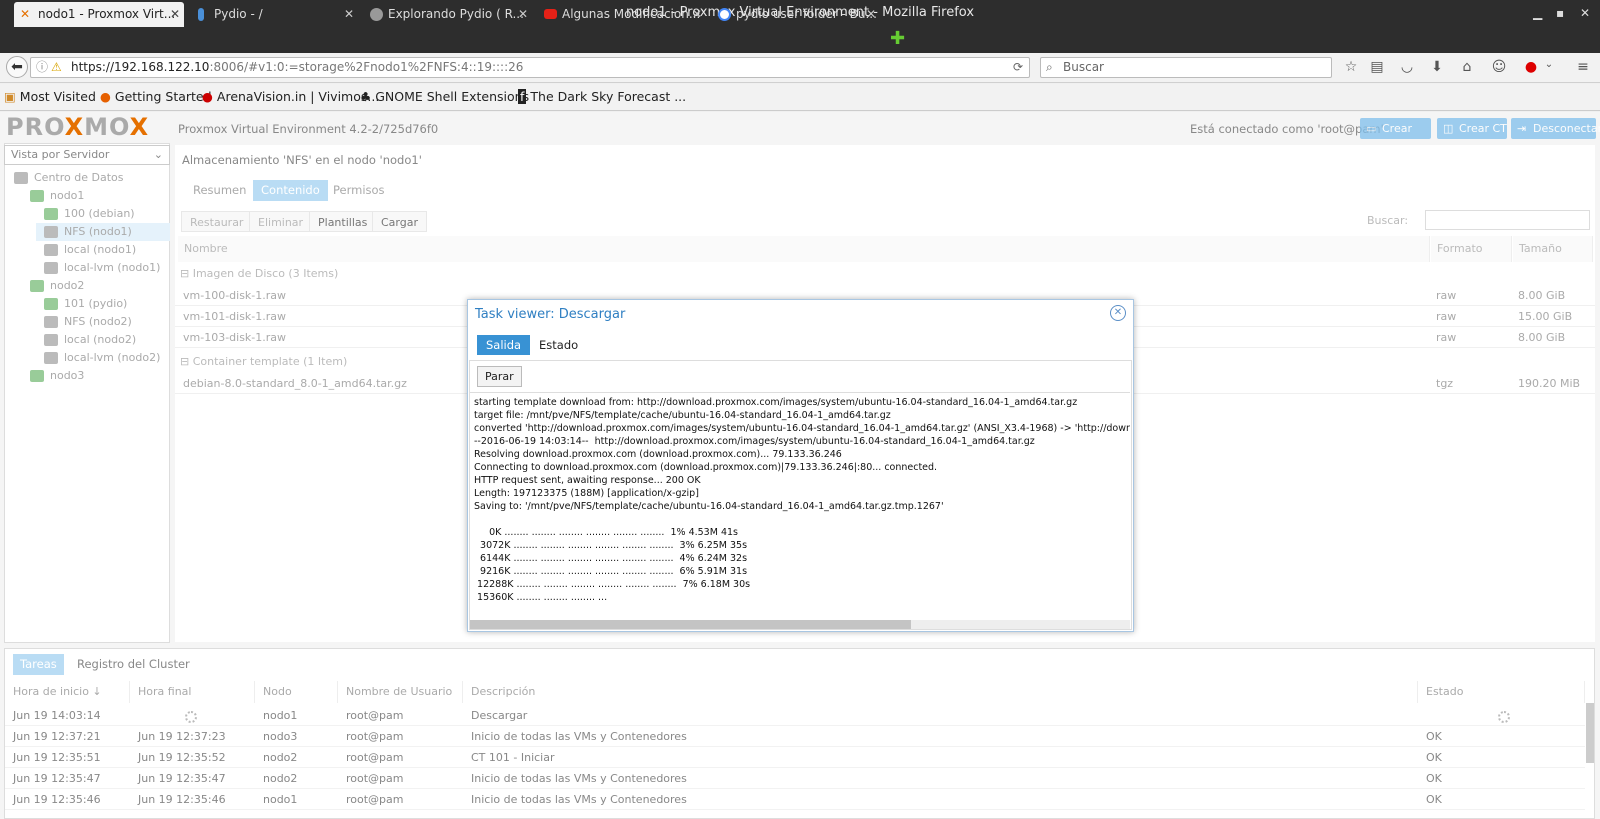 This screenshot has height=819, width=1600. What do you see at coordinates (133, 664) in the screenshot?
I see `tab-registro-cluster: Registro del Cluster` at bounding box center [133, 664].